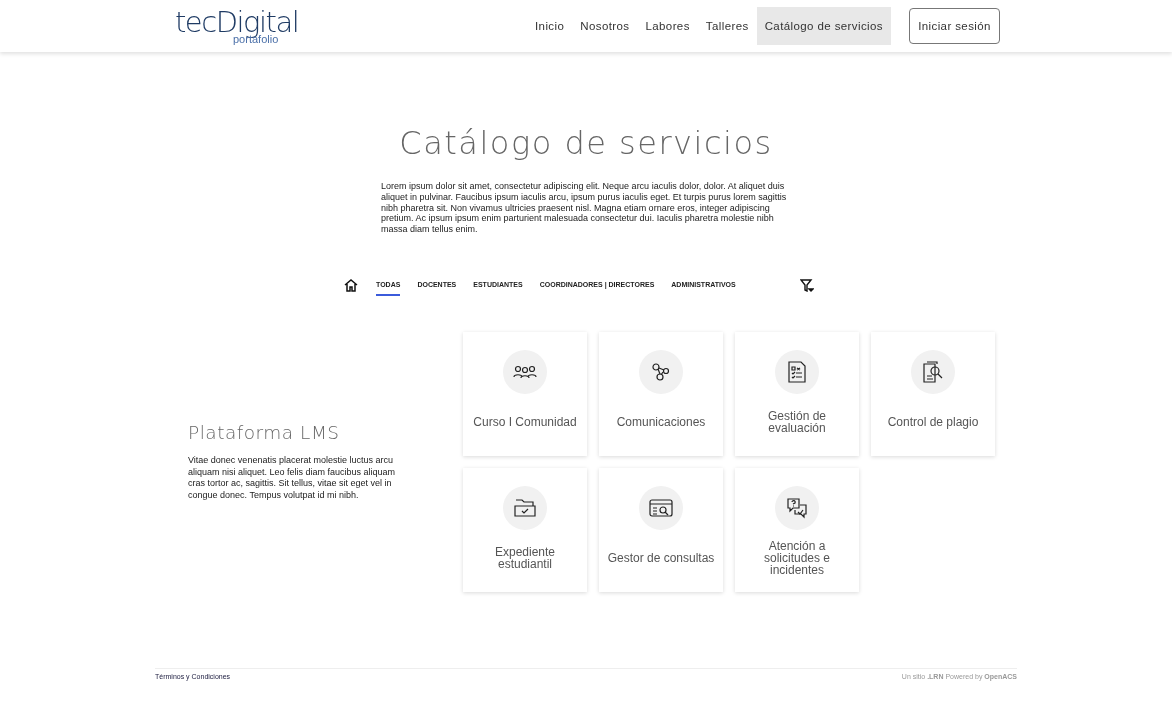 The image size is (1172, 705). What do you see at coordinates (550, 26) in the screenshot?
I see `nav-link: Inicio` at bounding box center [550, 26].